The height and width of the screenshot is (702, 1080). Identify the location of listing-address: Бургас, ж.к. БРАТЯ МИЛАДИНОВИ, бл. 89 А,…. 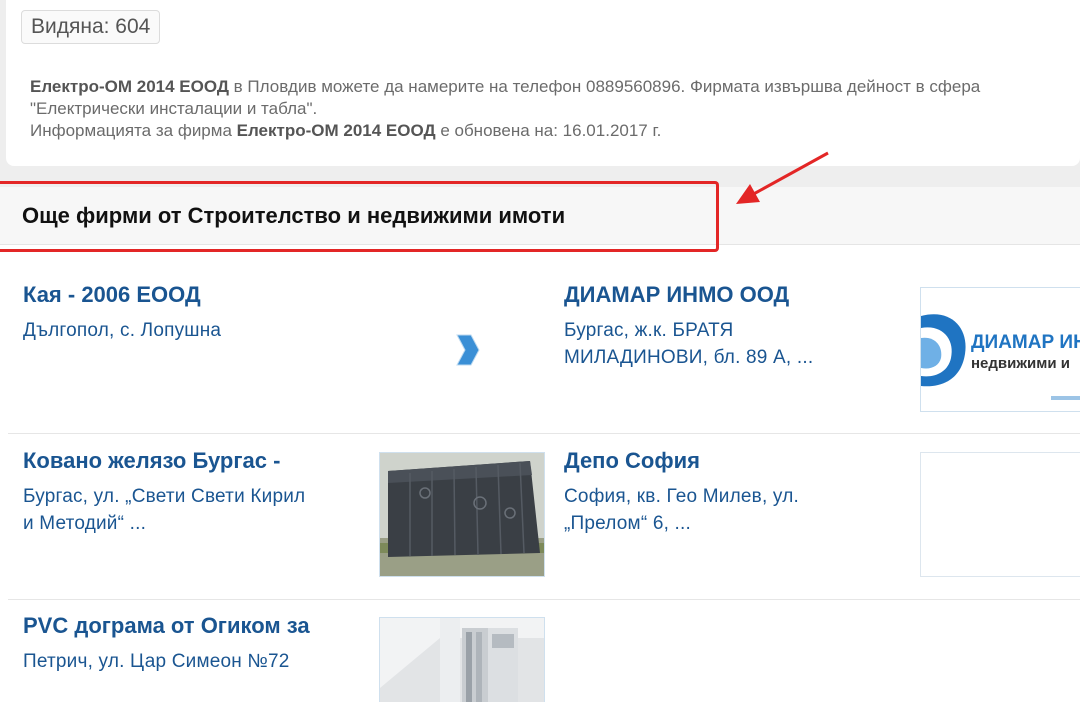
(689, 344).